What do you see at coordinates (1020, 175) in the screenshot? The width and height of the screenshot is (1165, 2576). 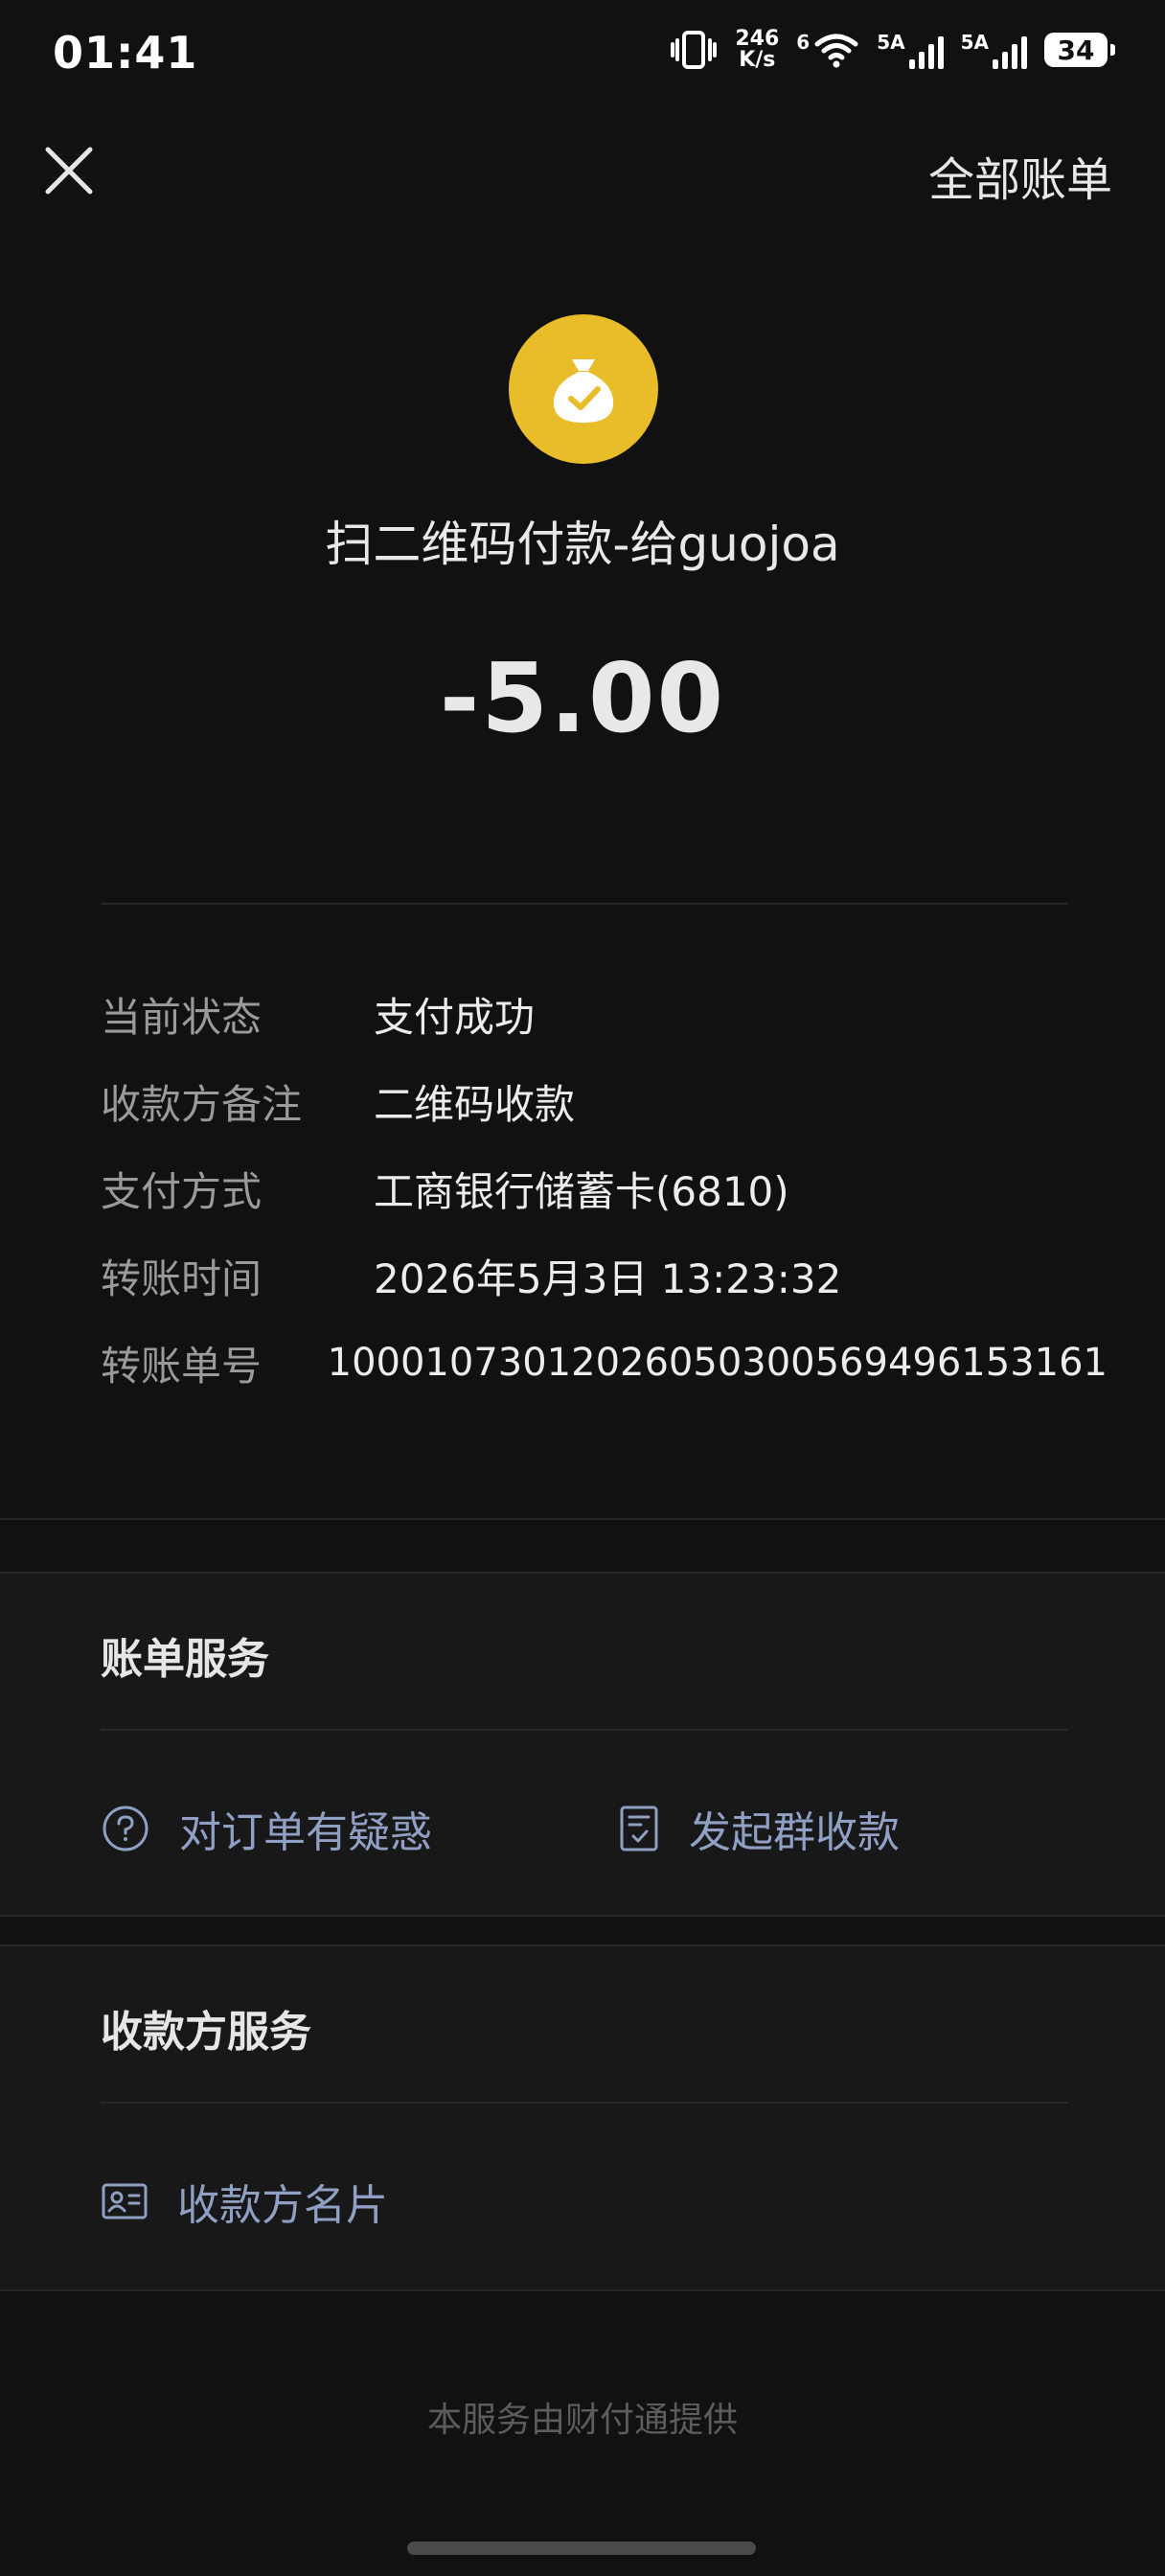 I see `all-bills-link: 全部账单` at bounding box center [1020, 175].